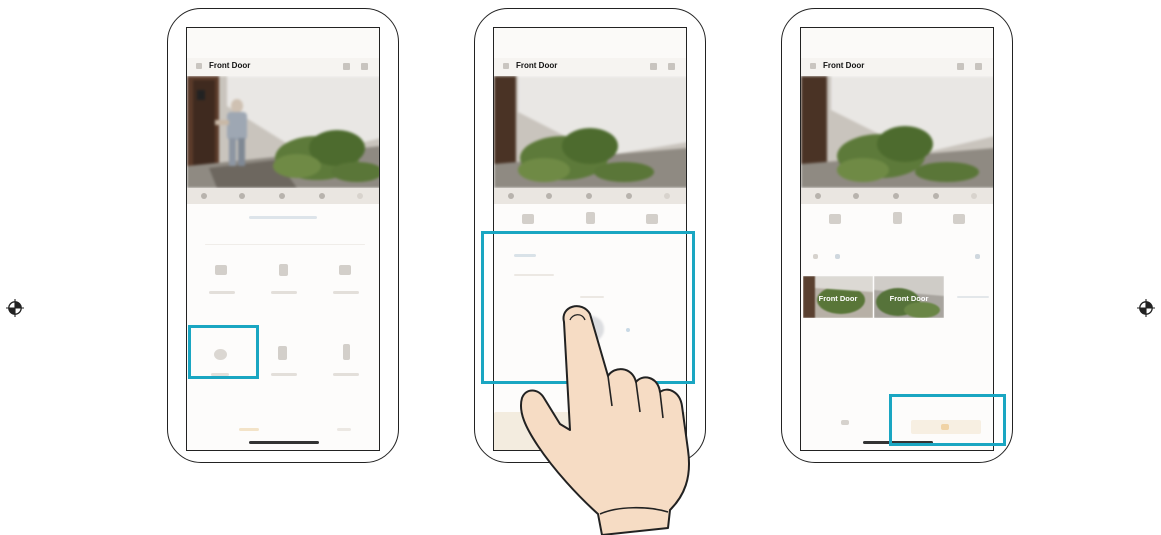 The height and width of the screenshot is (535, 1161). Describe the element at coordinates (973, 297) in the screenshot. I see `clip-text` at that location.